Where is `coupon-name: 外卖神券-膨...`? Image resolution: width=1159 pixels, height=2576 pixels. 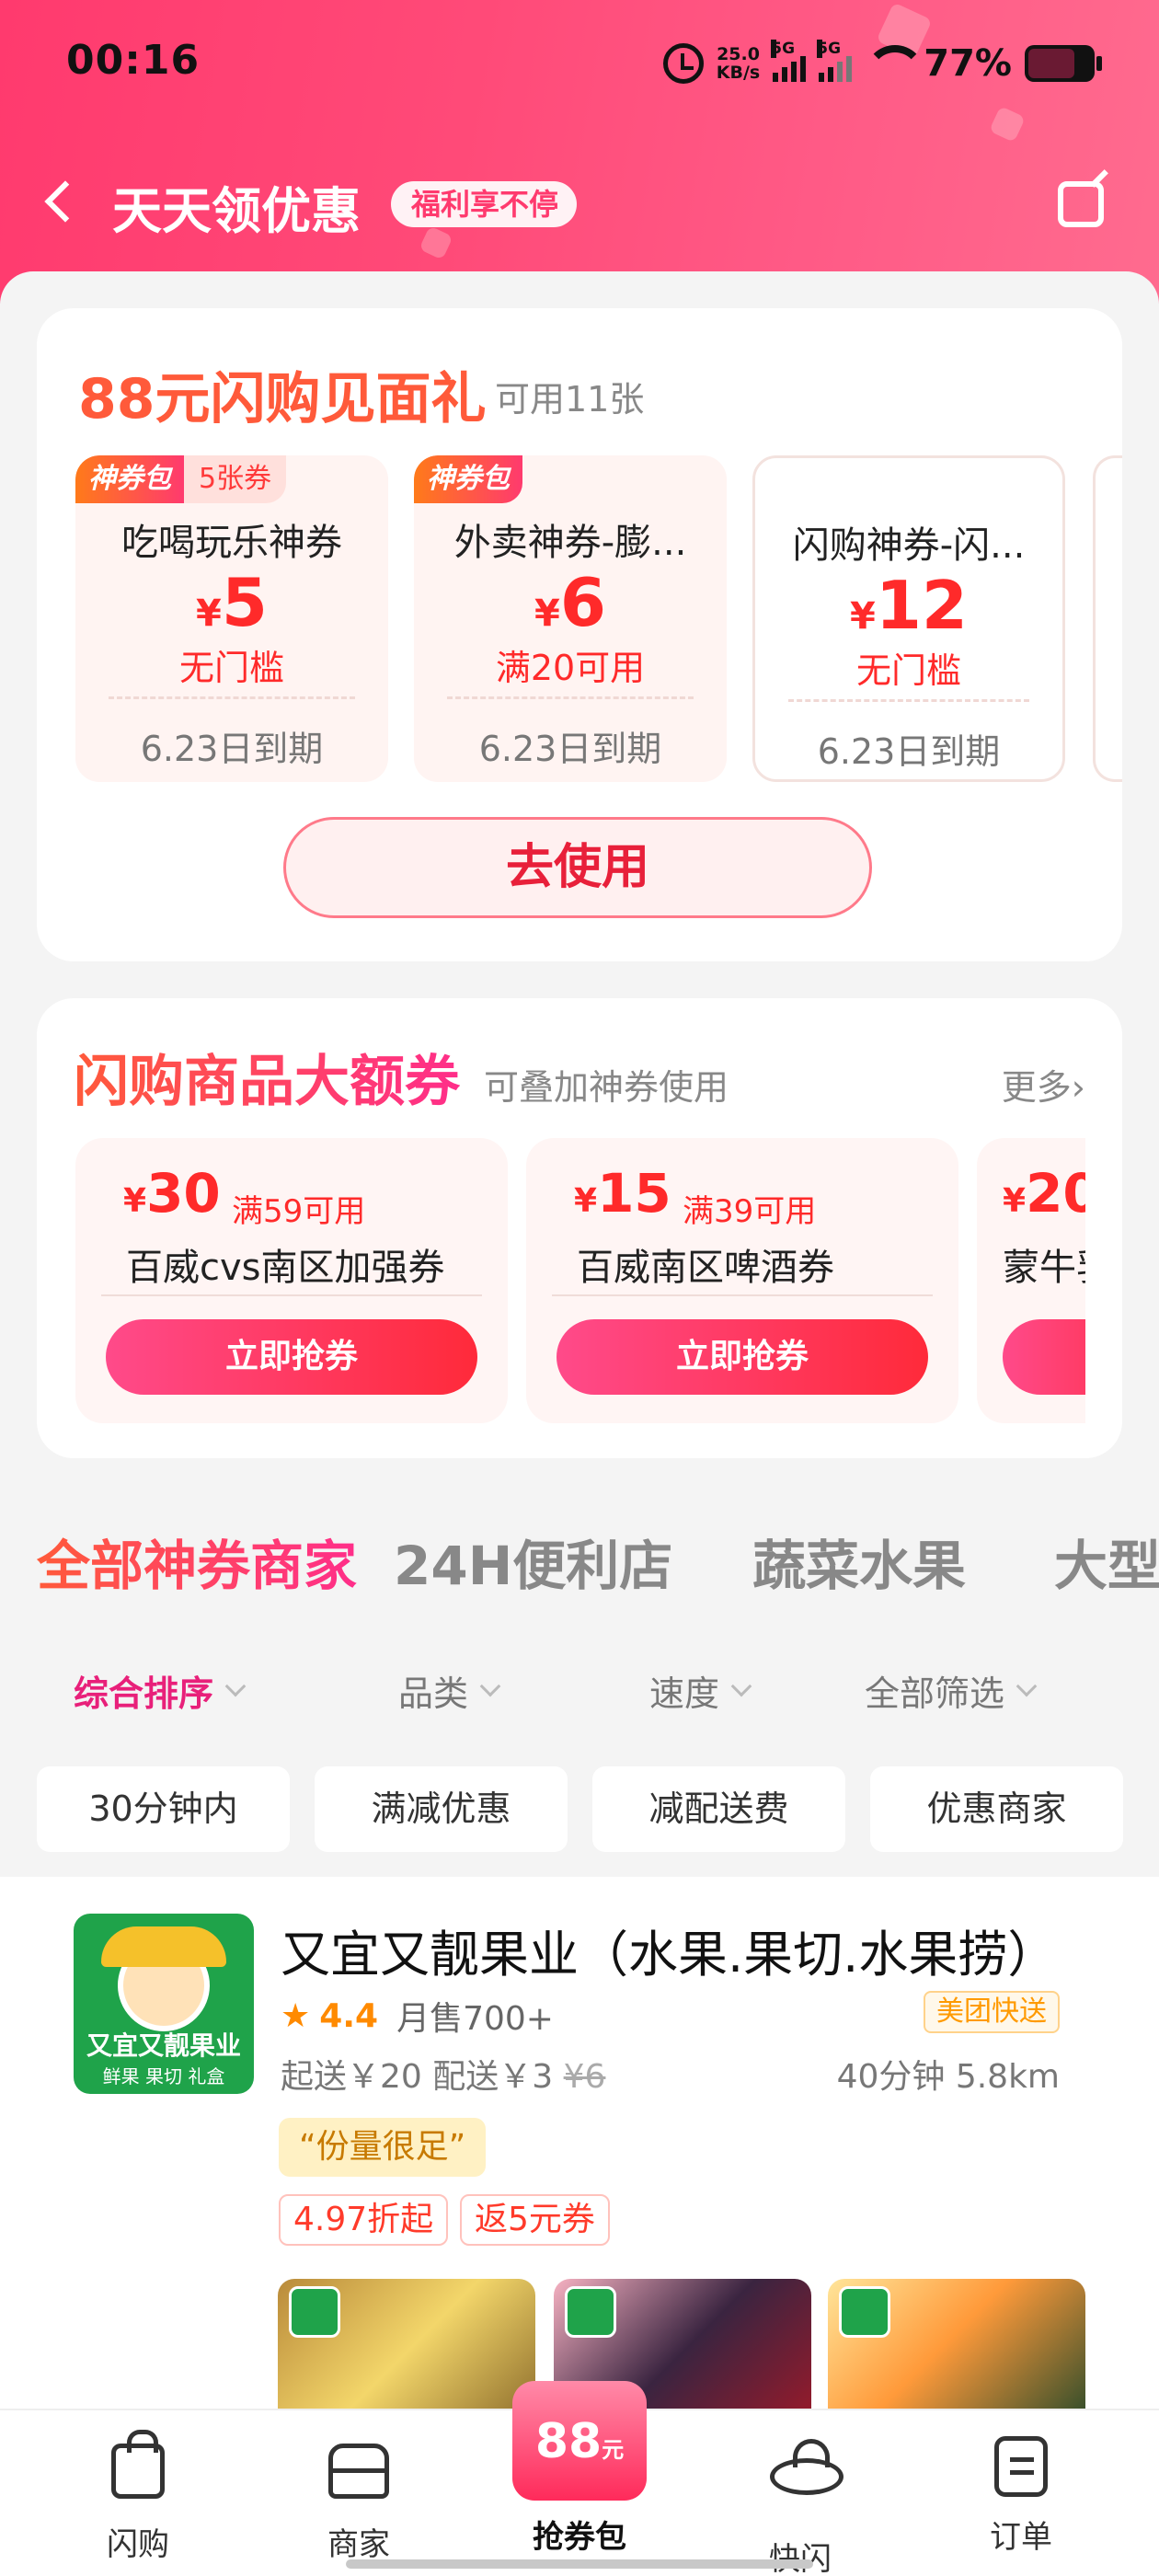 coupon-name: 外卖神券-膨... is located at coordinates (570, 543).